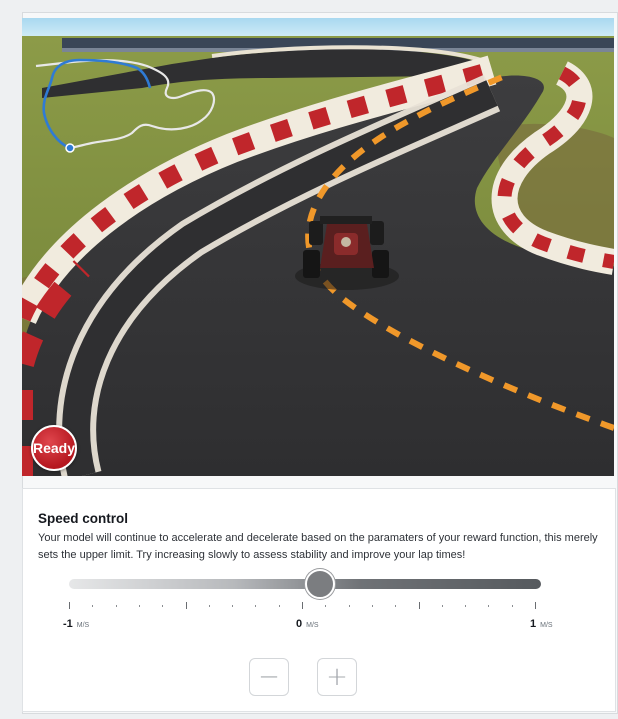 This screenshot has width=618, height=719. What do you see at coordinates (533, 624) in the screenshot?
I see `slider-max-value: 1` at bounding box center [533, 624].